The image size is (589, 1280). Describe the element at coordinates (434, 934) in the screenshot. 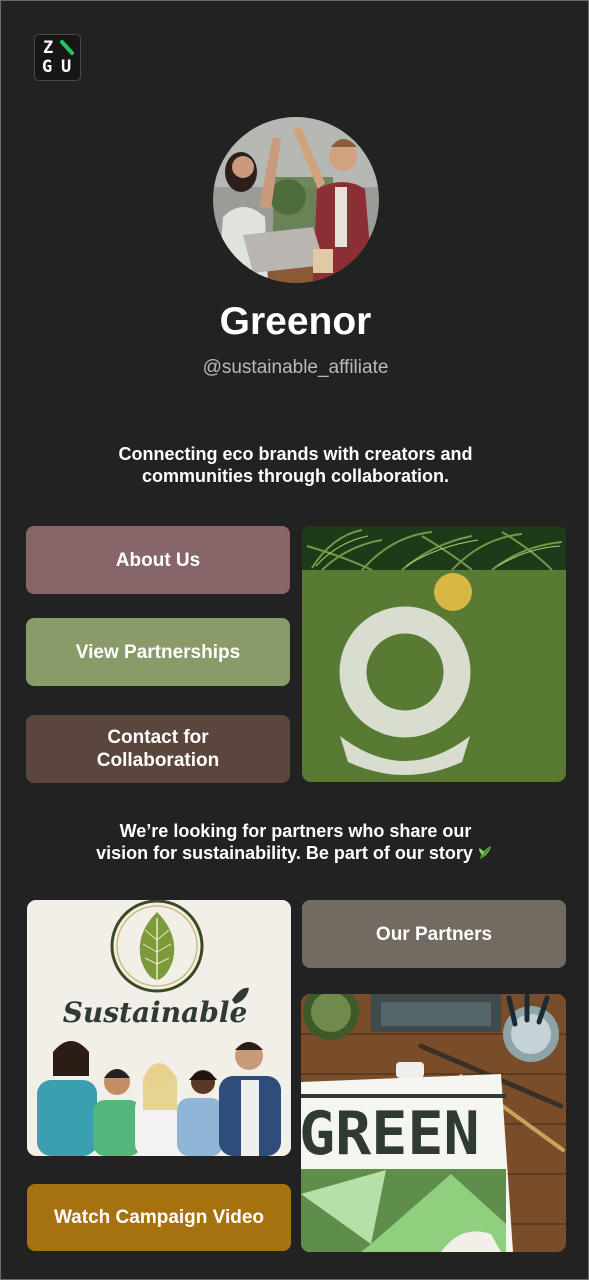

I see `our-partners-button: Our Partners` at that location.